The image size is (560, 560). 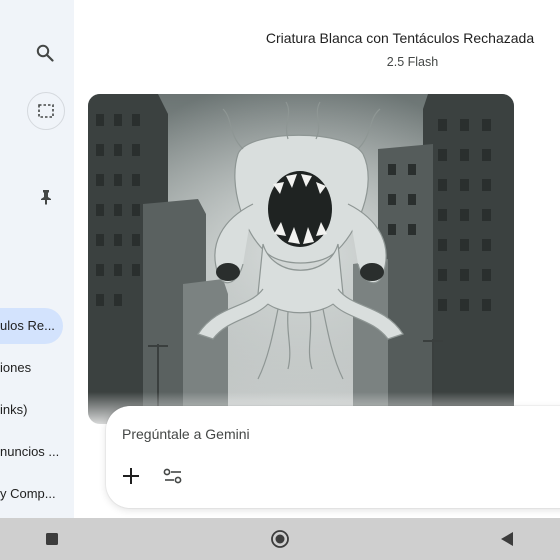 What do you see at coordinates (400, 38) in the screenshot?
I see `chat-title: Criatura Blanca con Tentáculos Rechazada` at bounding box center [400, 38].